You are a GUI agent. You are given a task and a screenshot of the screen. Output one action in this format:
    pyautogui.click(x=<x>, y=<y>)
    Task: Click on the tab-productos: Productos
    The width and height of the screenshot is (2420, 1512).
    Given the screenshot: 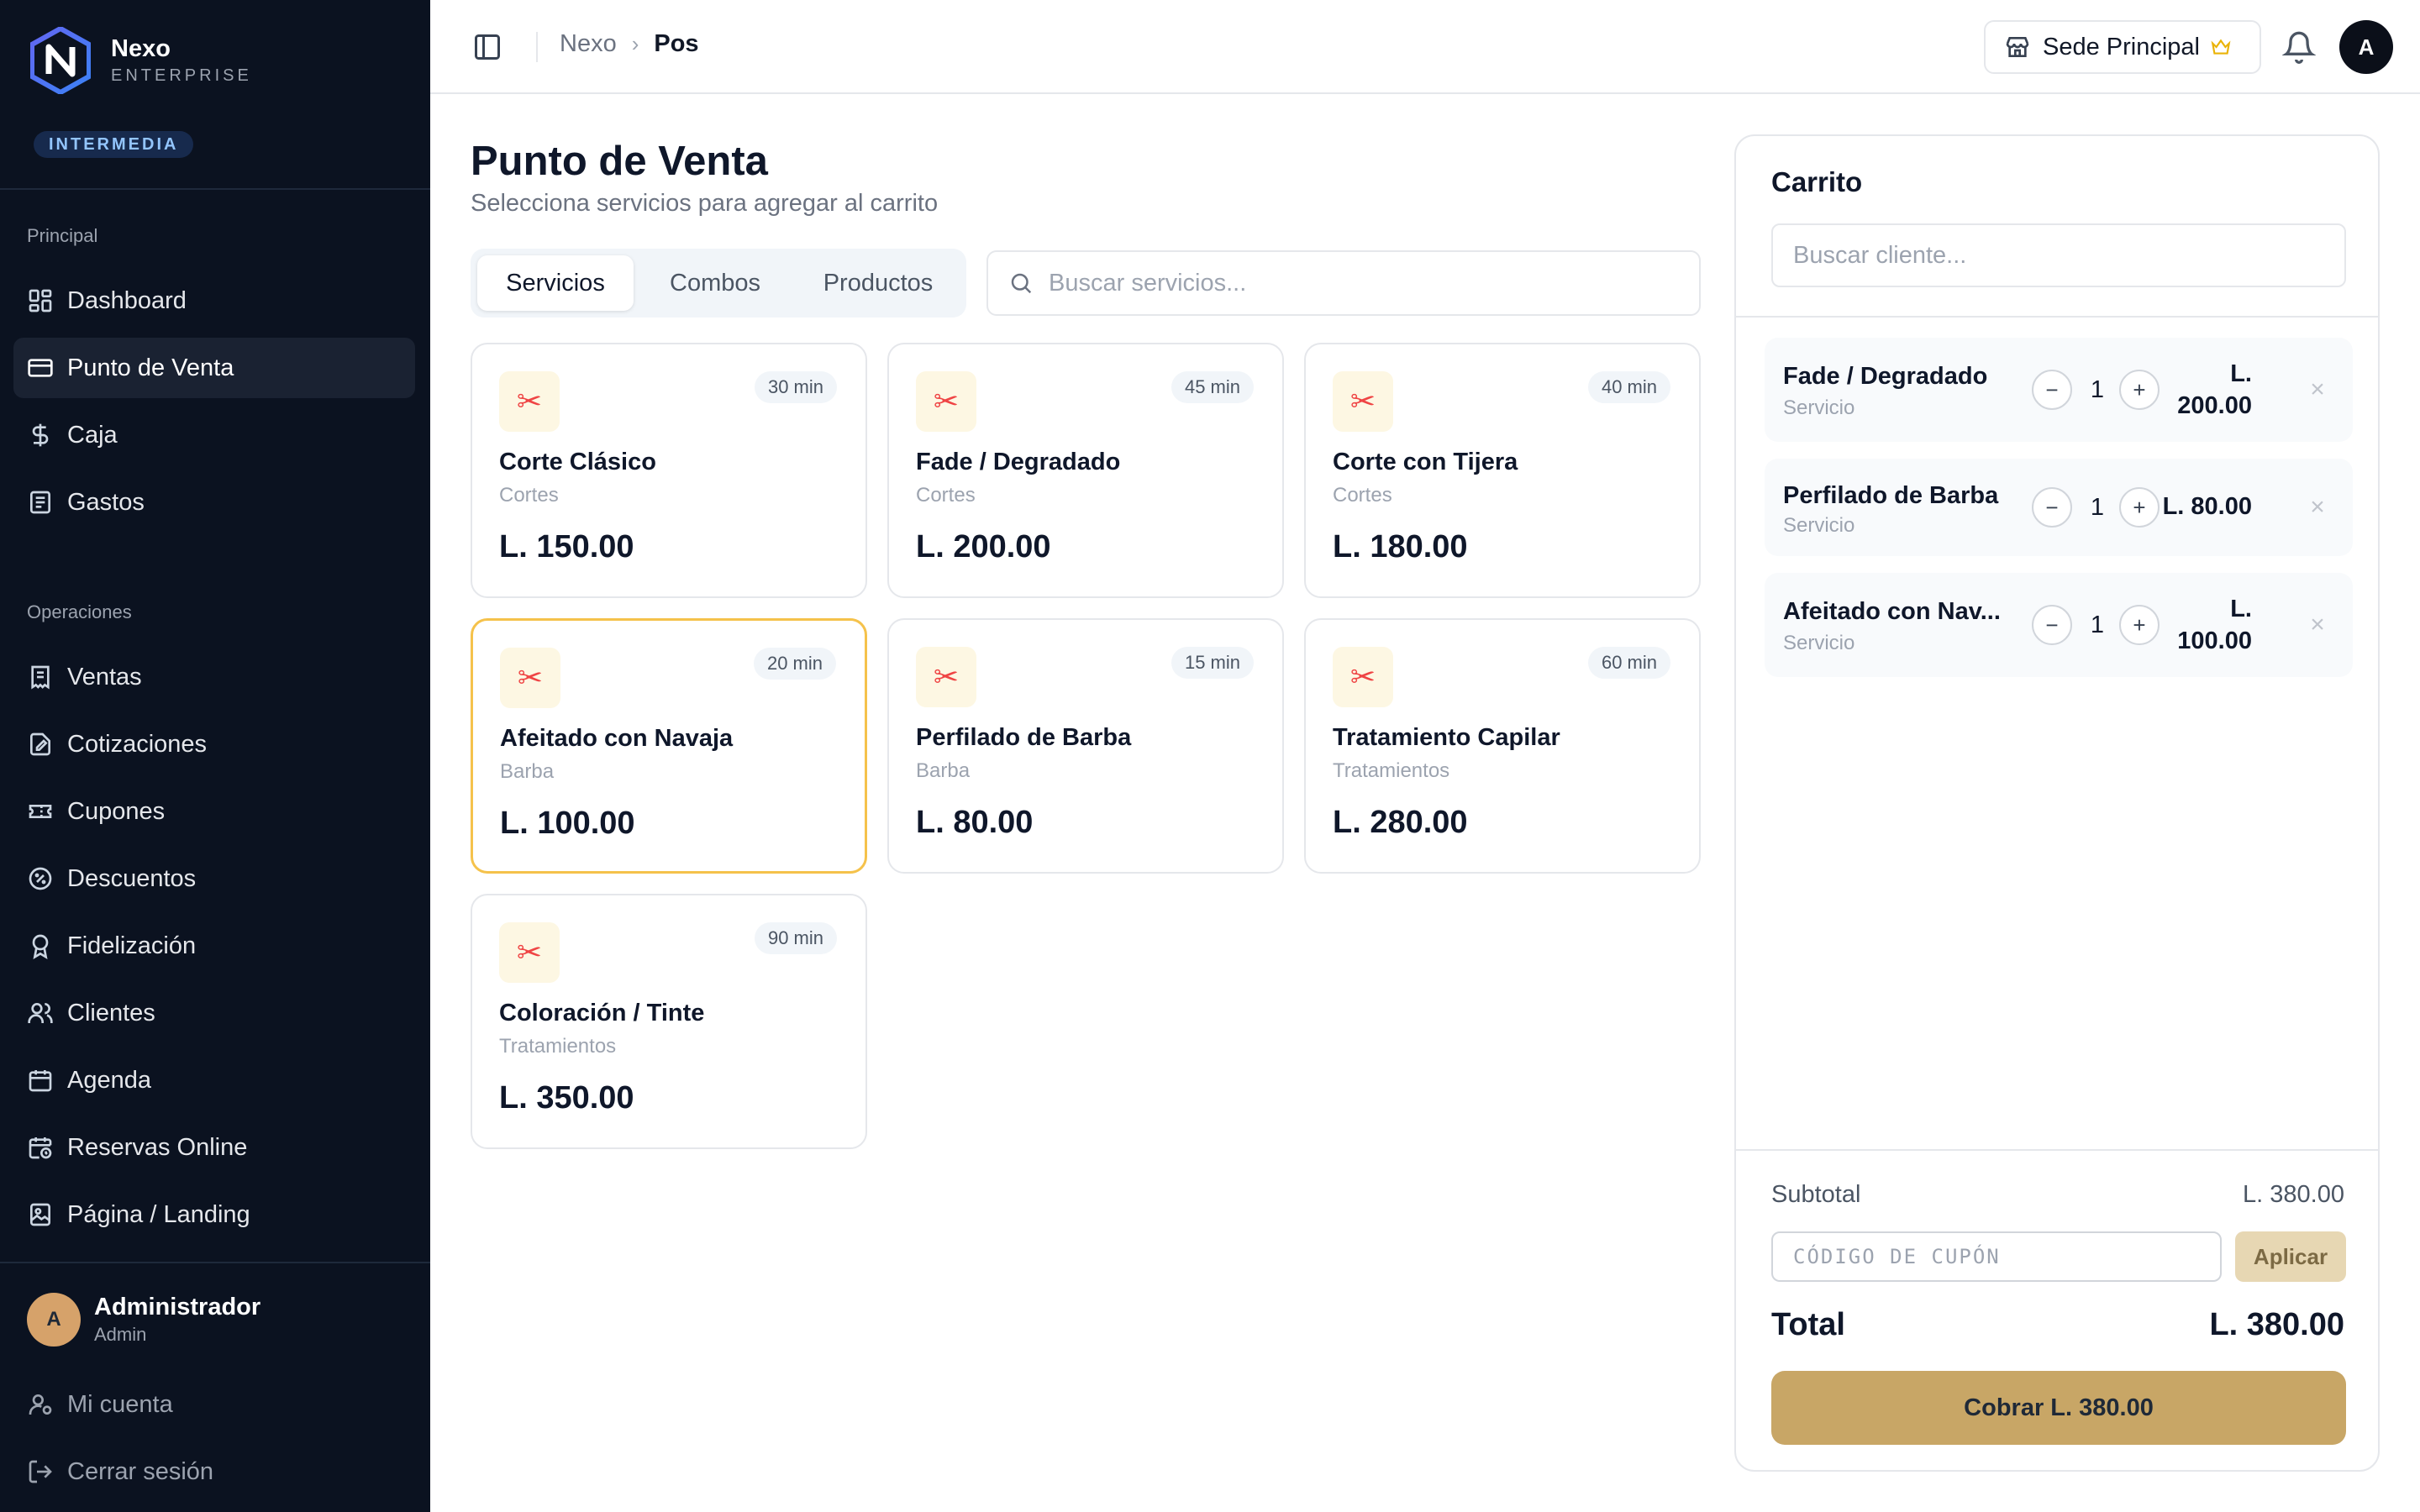 What is the action you would take?
    pyautogui.click(x=878, y=283)
    